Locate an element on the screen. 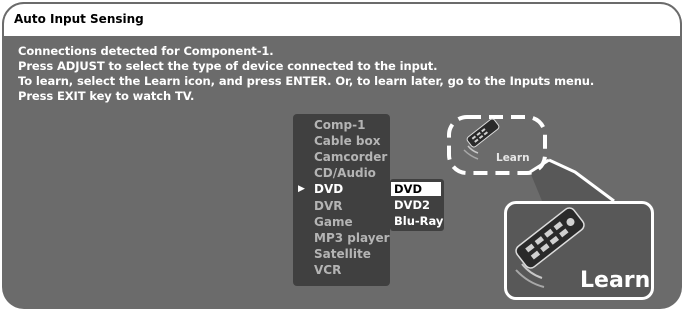 This screenshot has height=313, width=685. learn-icon-label: Learn is located at coordinates (513, 158).